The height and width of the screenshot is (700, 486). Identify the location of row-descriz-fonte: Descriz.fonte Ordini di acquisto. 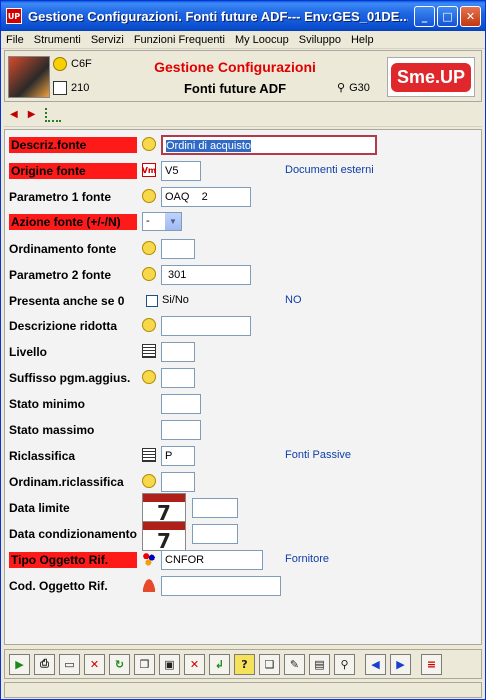
(243, 145).